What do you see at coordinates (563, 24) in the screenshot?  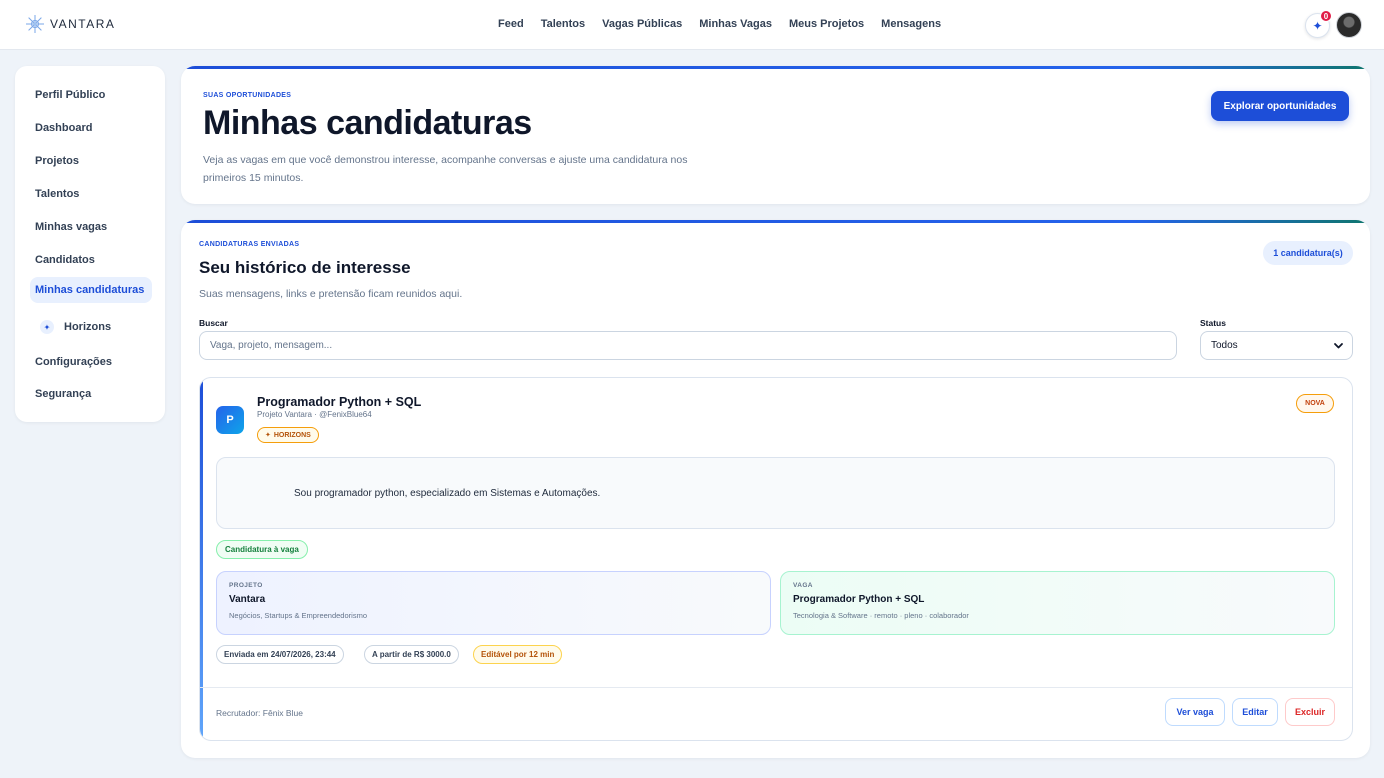 I see `nav-talentos: Talentos` at bounding box center [563, 24].